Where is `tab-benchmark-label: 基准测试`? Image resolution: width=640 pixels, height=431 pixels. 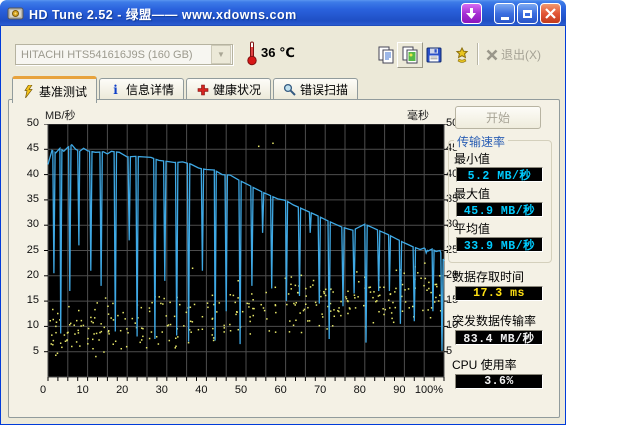
tab-benchmark-label: 基准测试 is located at coordinates (63, 91).